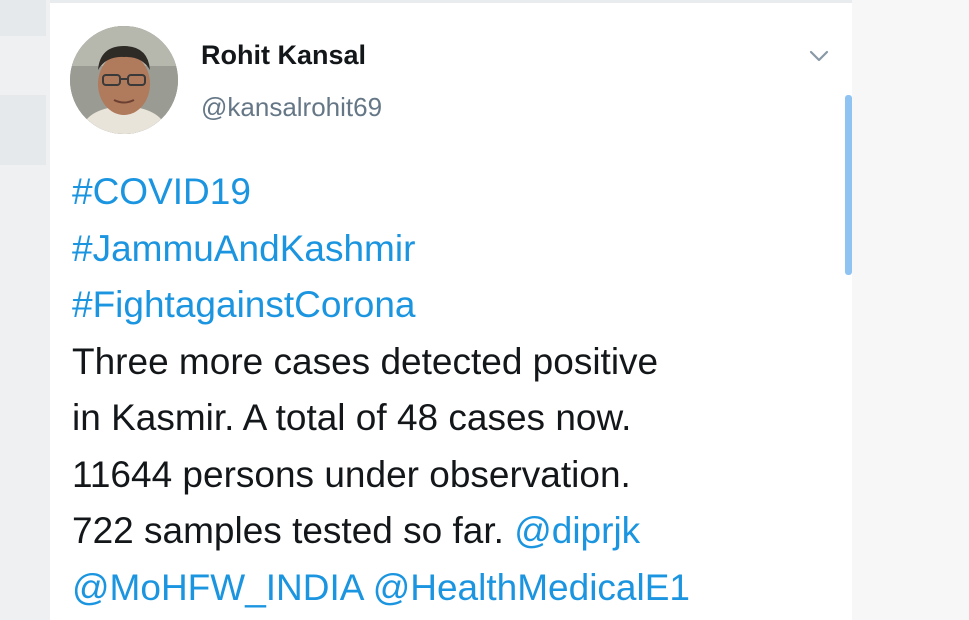 This screenshot has height=620, width=969. Describe the element at coordinates (283, 55) in the screenshot. I see `author-display-name: Rohit Kansal` at that location.